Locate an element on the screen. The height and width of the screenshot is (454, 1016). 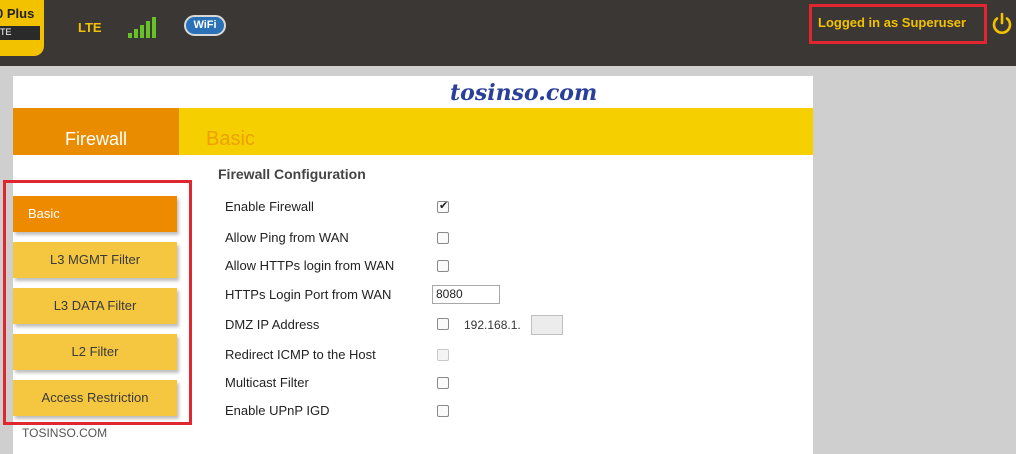
signal-bars-icon is located at coordinates (143, 27).